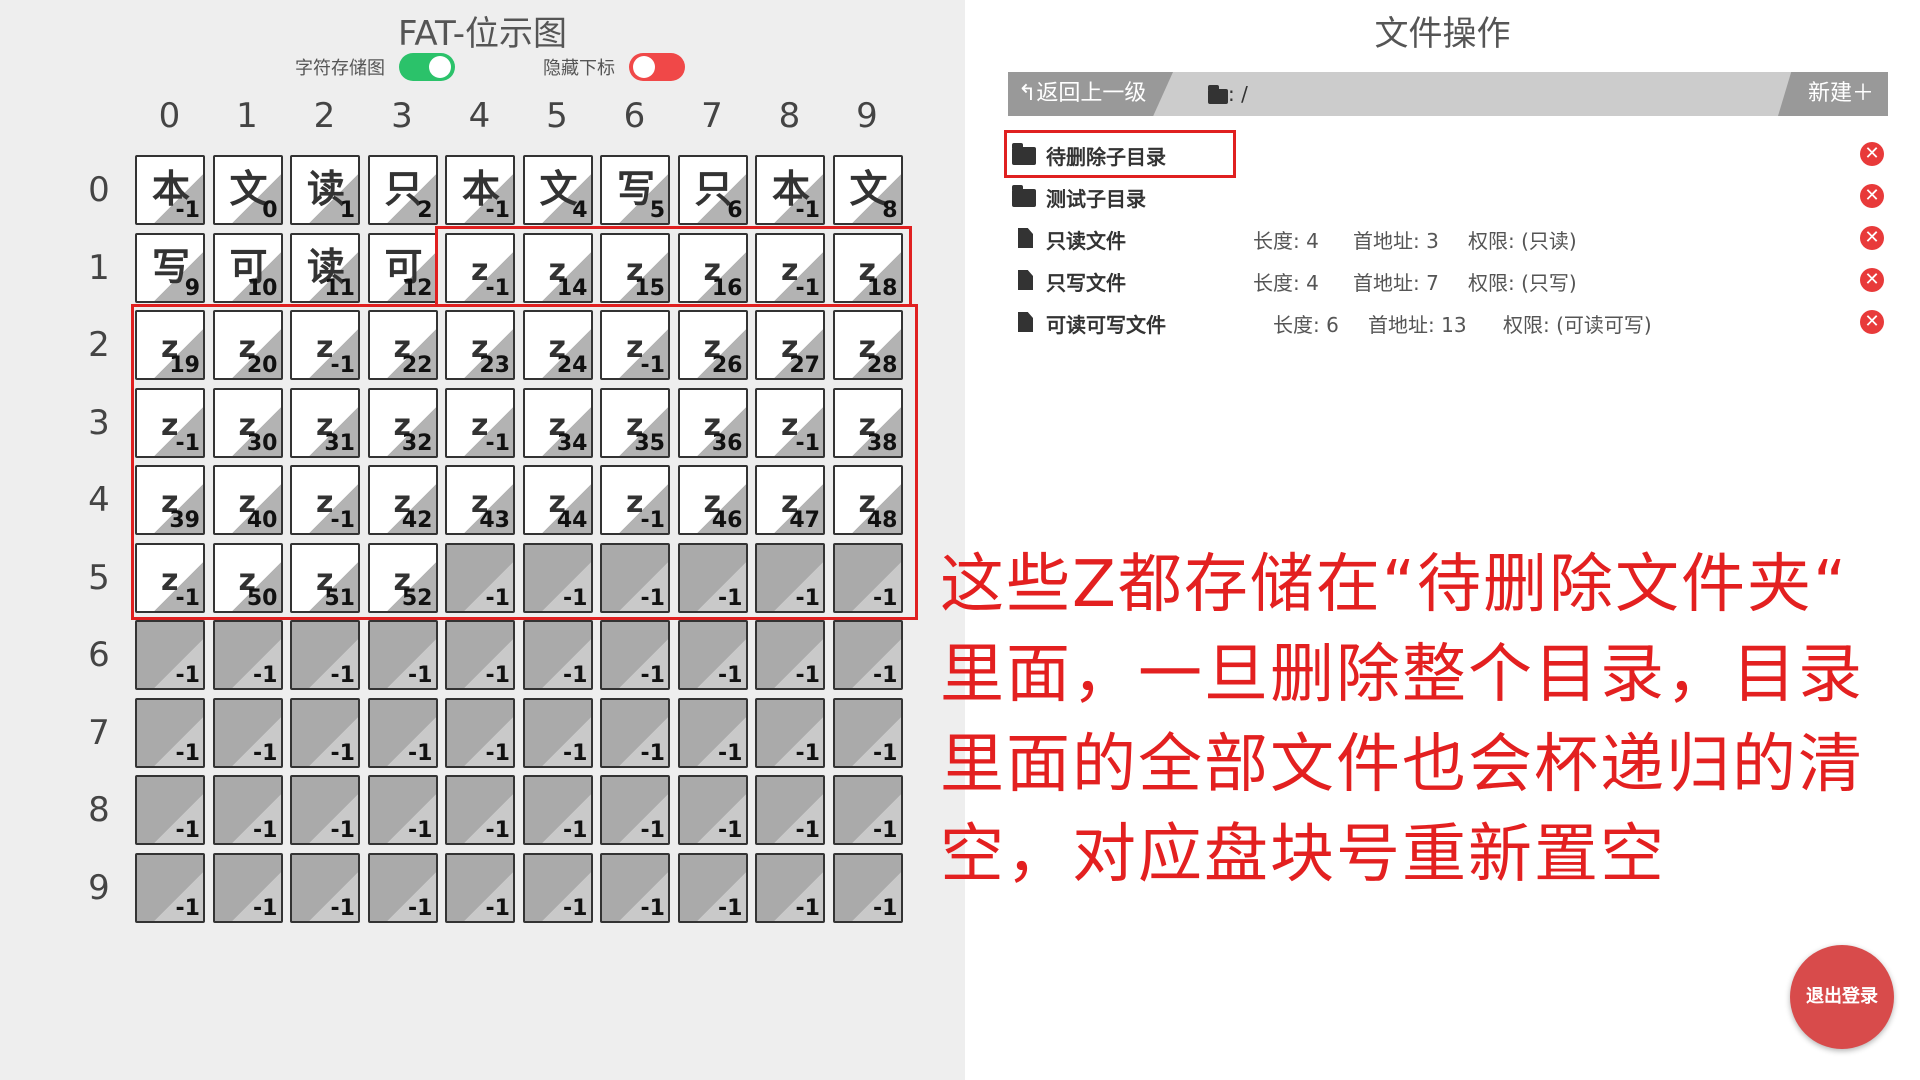 The height and width of the screenshot is (1080, 1920). What do you see at coordinates (1446, 154) in the screenshot?
I see `folder-row: 待删除子目录 ✕` at bounding box center [1446, 154].